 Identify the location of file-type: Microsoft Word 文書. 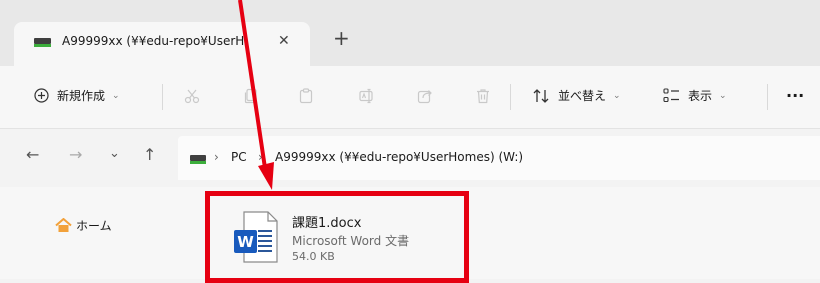
(351, 241).